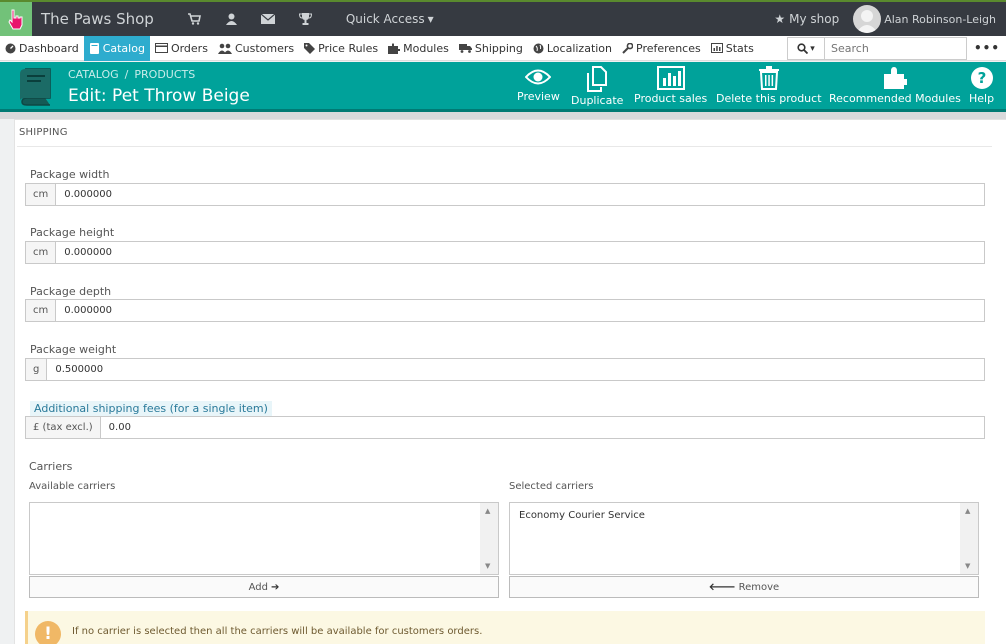 The height and width of the screenshot is (644, 1006). I want to click on help-icon: ?, so click(981, 78).